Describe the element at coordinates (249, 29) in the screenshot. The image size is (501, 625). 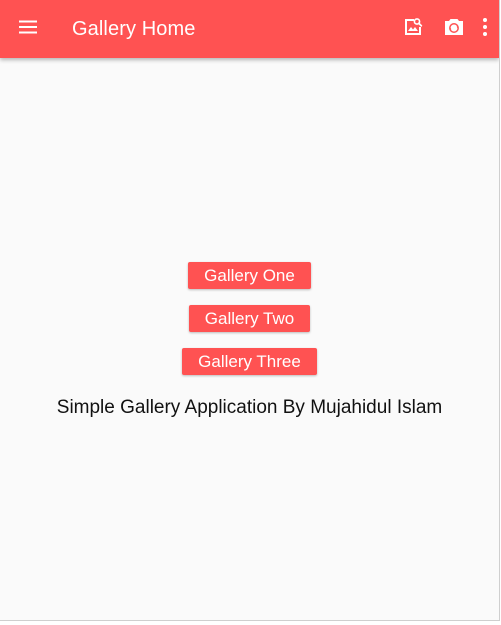
I see `app-bar: Gallery Home` at that location.